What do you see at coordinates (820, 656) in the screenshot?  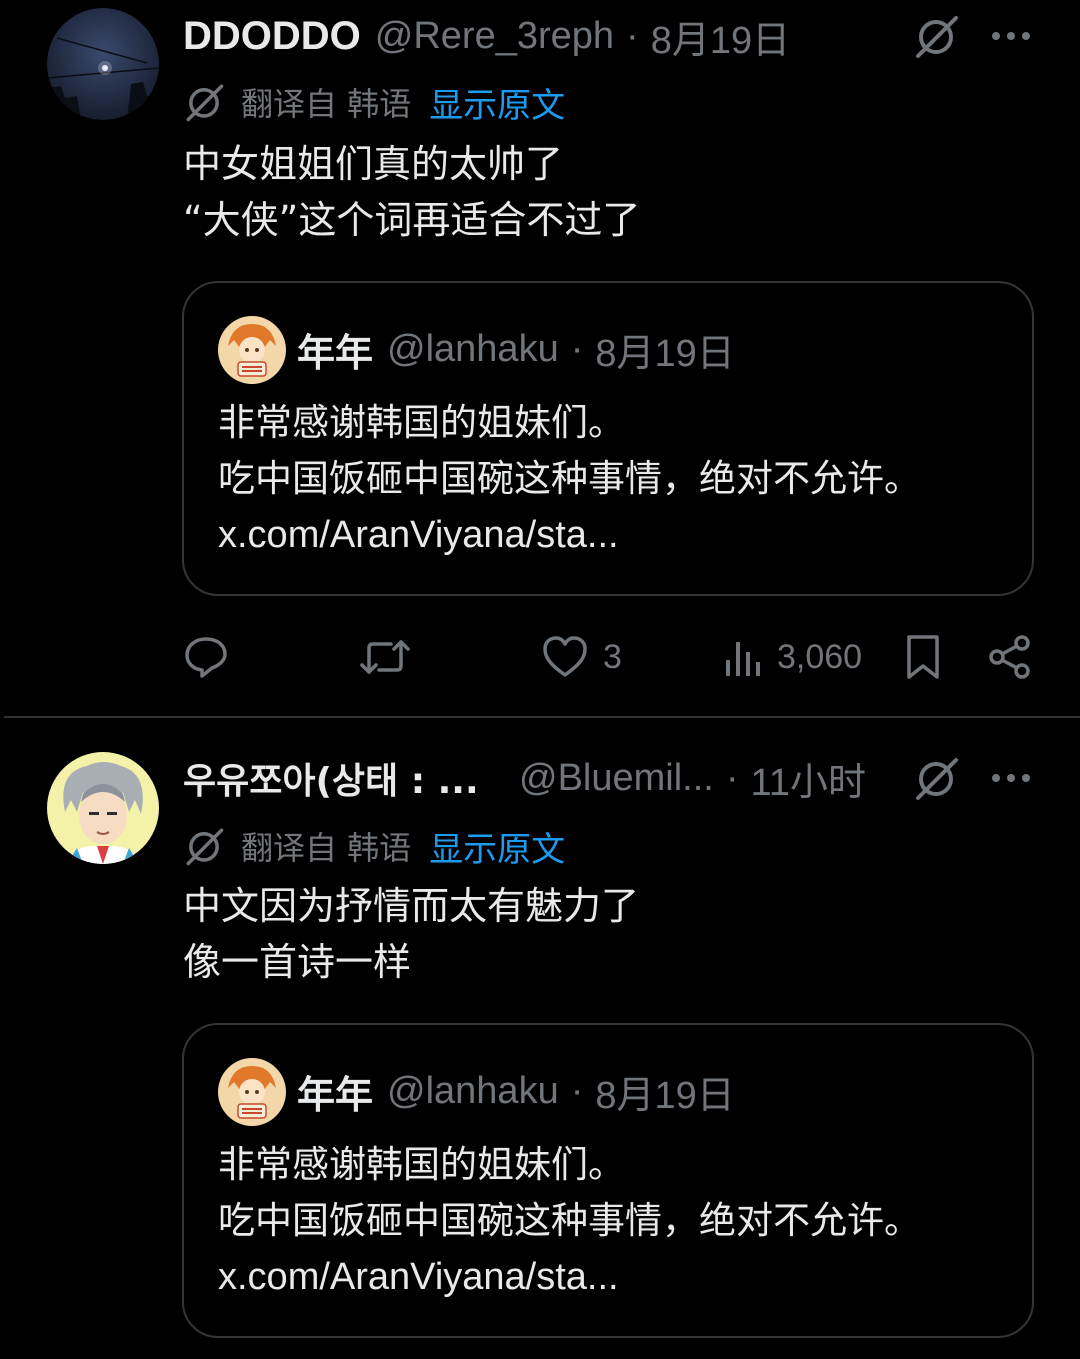 I see `views-count: 3,060` at bounding box center [820, 656].